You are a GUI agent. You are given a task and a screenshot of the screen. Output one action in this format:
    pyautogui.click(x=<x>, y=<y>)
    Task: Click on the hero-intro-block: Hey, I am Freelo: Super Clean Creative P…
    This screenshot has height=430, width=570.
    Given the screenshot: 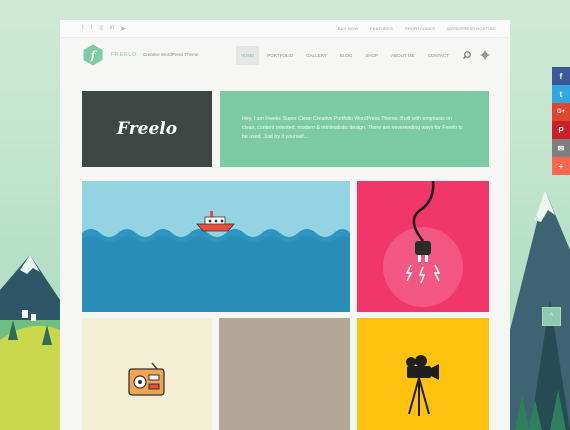 What is the action you would take?
    pyautogui.click(x=354, y=129)
    